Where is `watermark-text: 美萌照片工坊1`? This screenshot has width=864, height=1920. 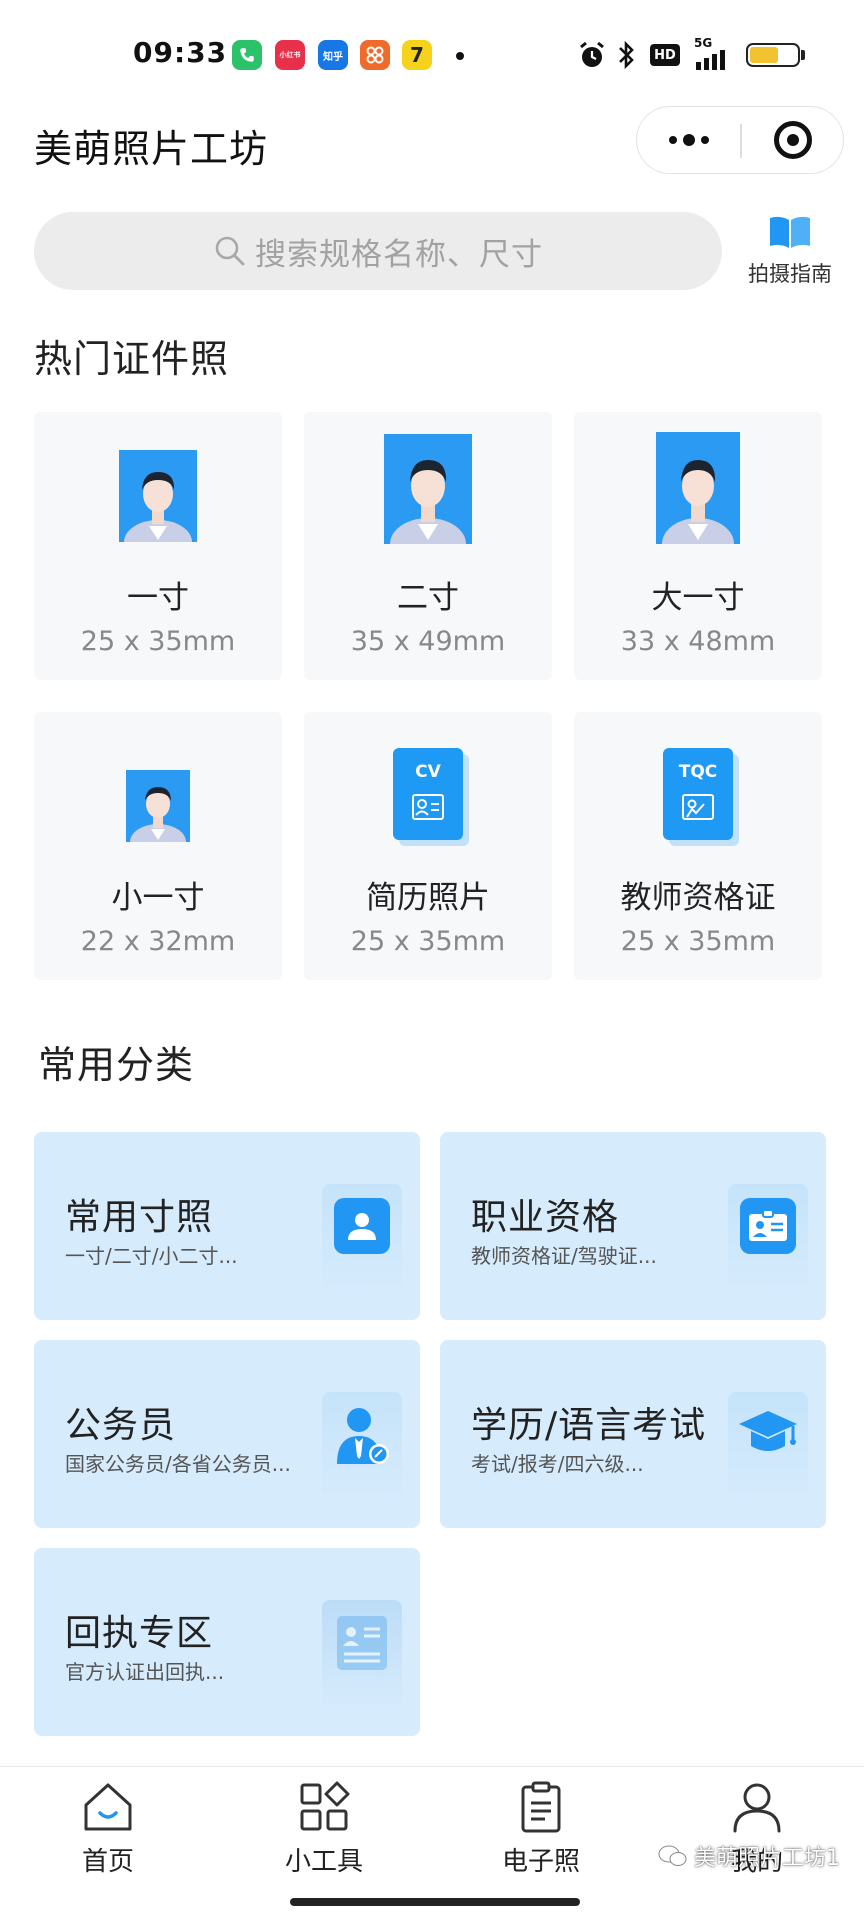
watermark-text: 美萌照片工坊1 is located at coordinates (767, 1858).